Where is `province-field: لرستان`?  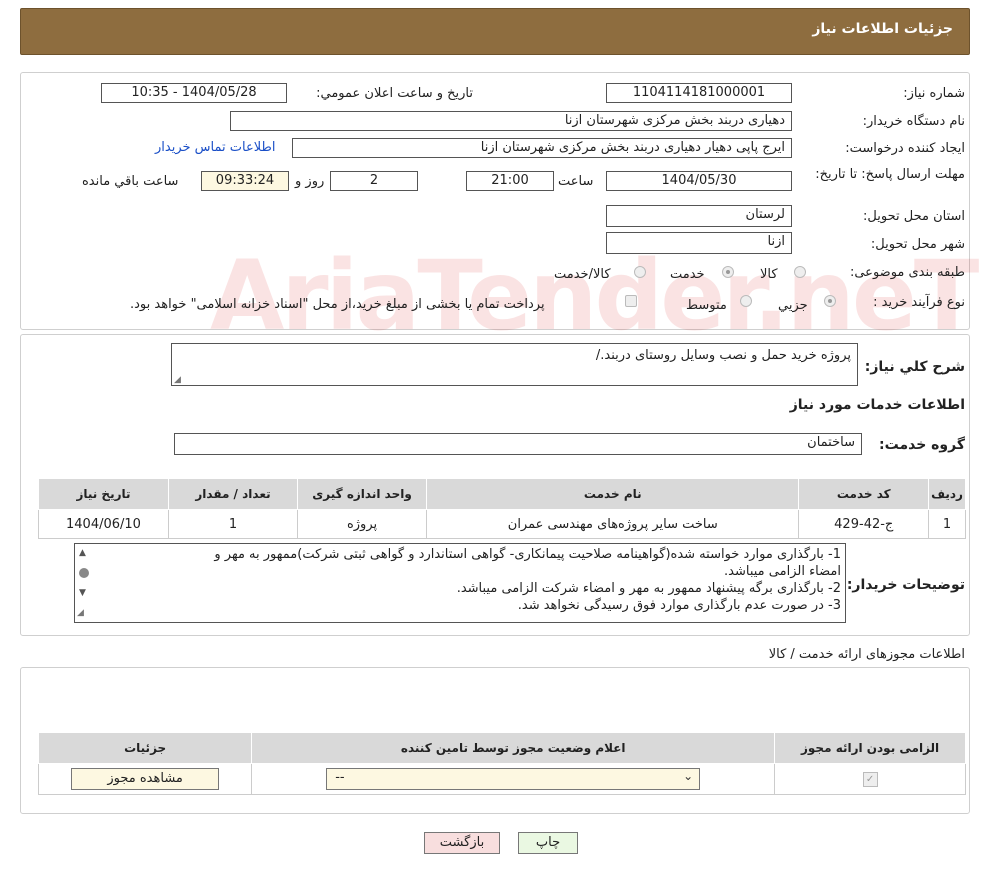 province-field: لرستان is located at coordinates (699, 216).